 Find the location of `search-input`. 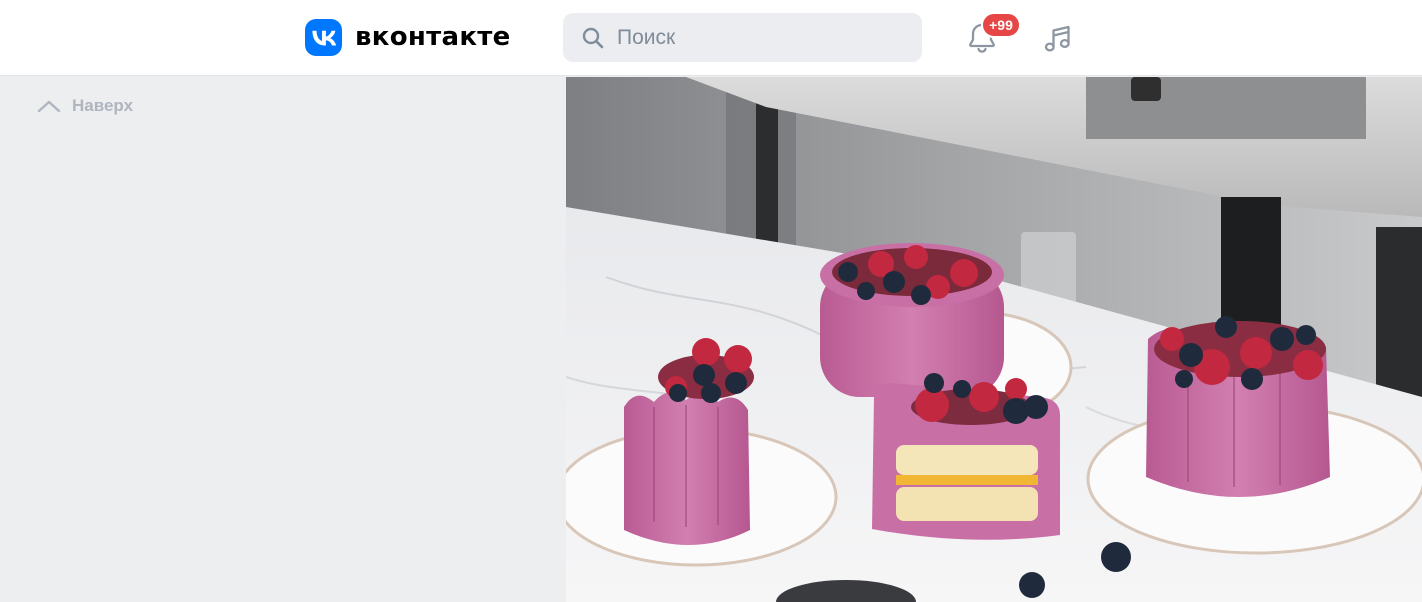

search-input is located at coordinates (757, 37).